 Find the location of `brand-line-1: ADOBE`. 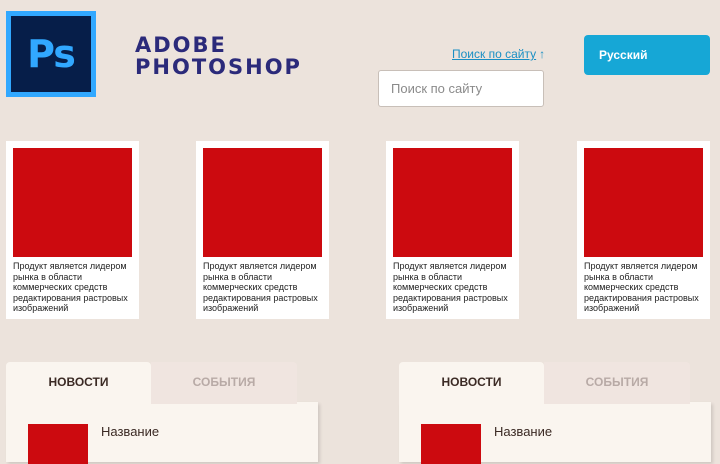

brand-line-1: ADOBE is located at coordinates (181, 45).